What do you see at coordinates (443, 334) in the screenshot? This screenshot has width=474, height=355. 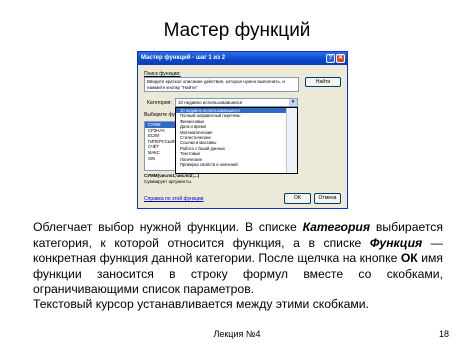 I see `page-number: 18` at bounding box center [443, 334].